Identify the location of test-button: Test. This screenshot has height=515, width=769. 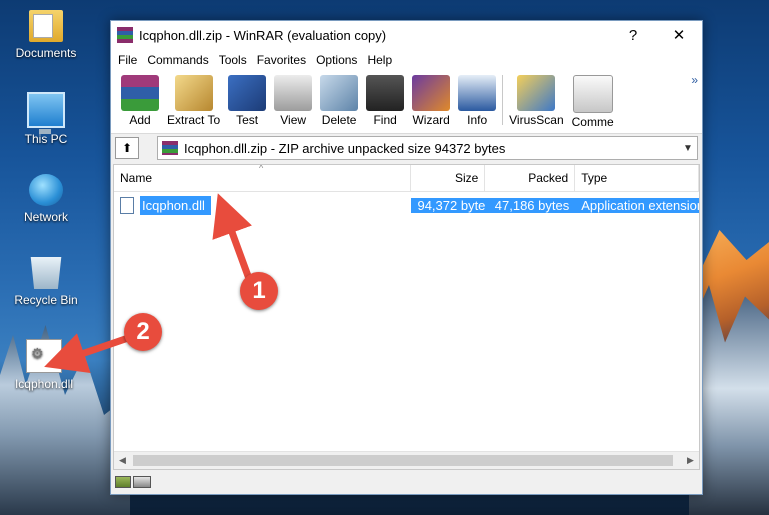
(247, 101).